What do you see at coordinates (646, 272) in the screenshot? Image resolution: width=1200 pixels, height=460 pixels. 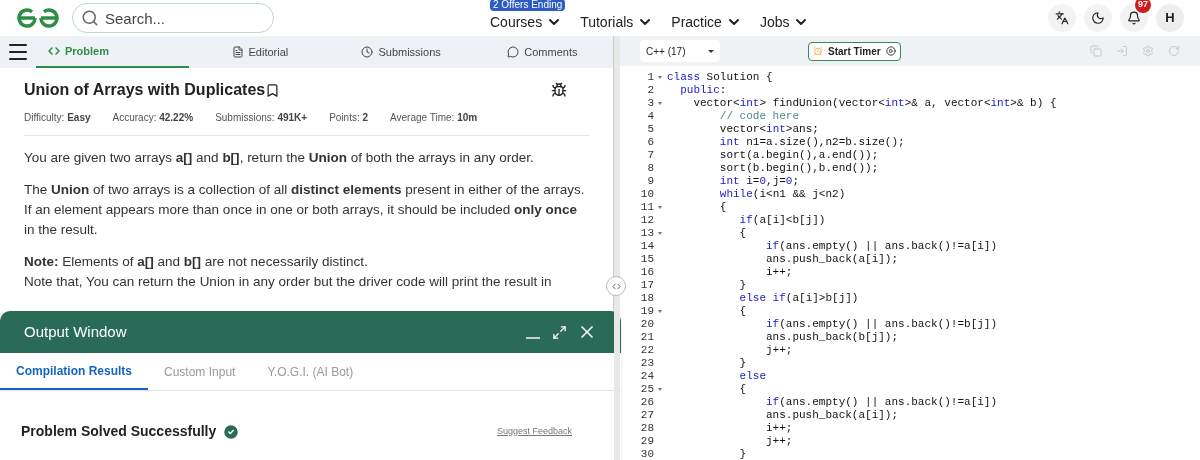 I see `line-number: 16` at bounding box center [646, 272].